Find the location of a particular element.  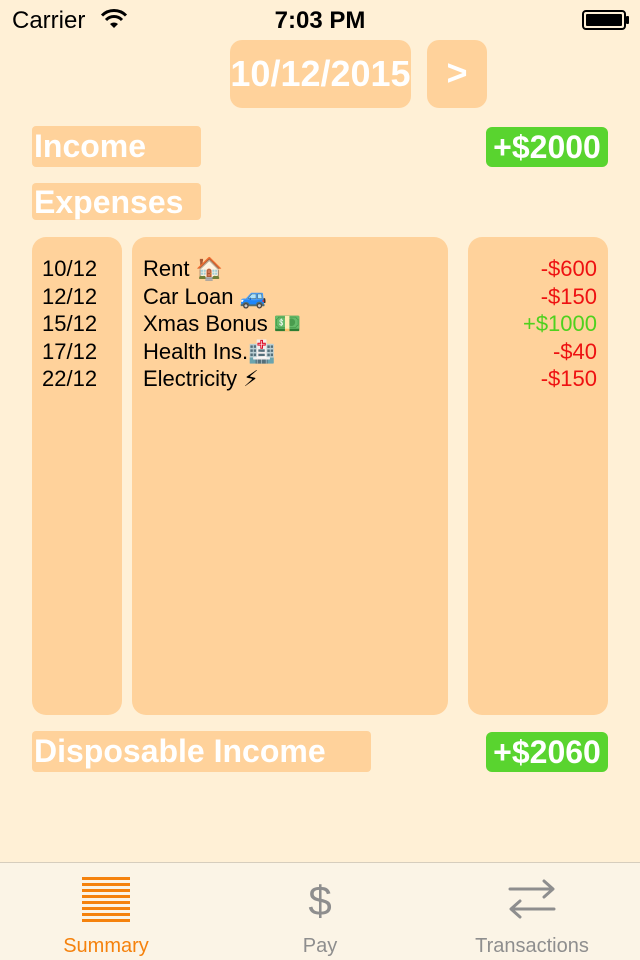

tab-summary: Summary is located at coordinates (106, 911).